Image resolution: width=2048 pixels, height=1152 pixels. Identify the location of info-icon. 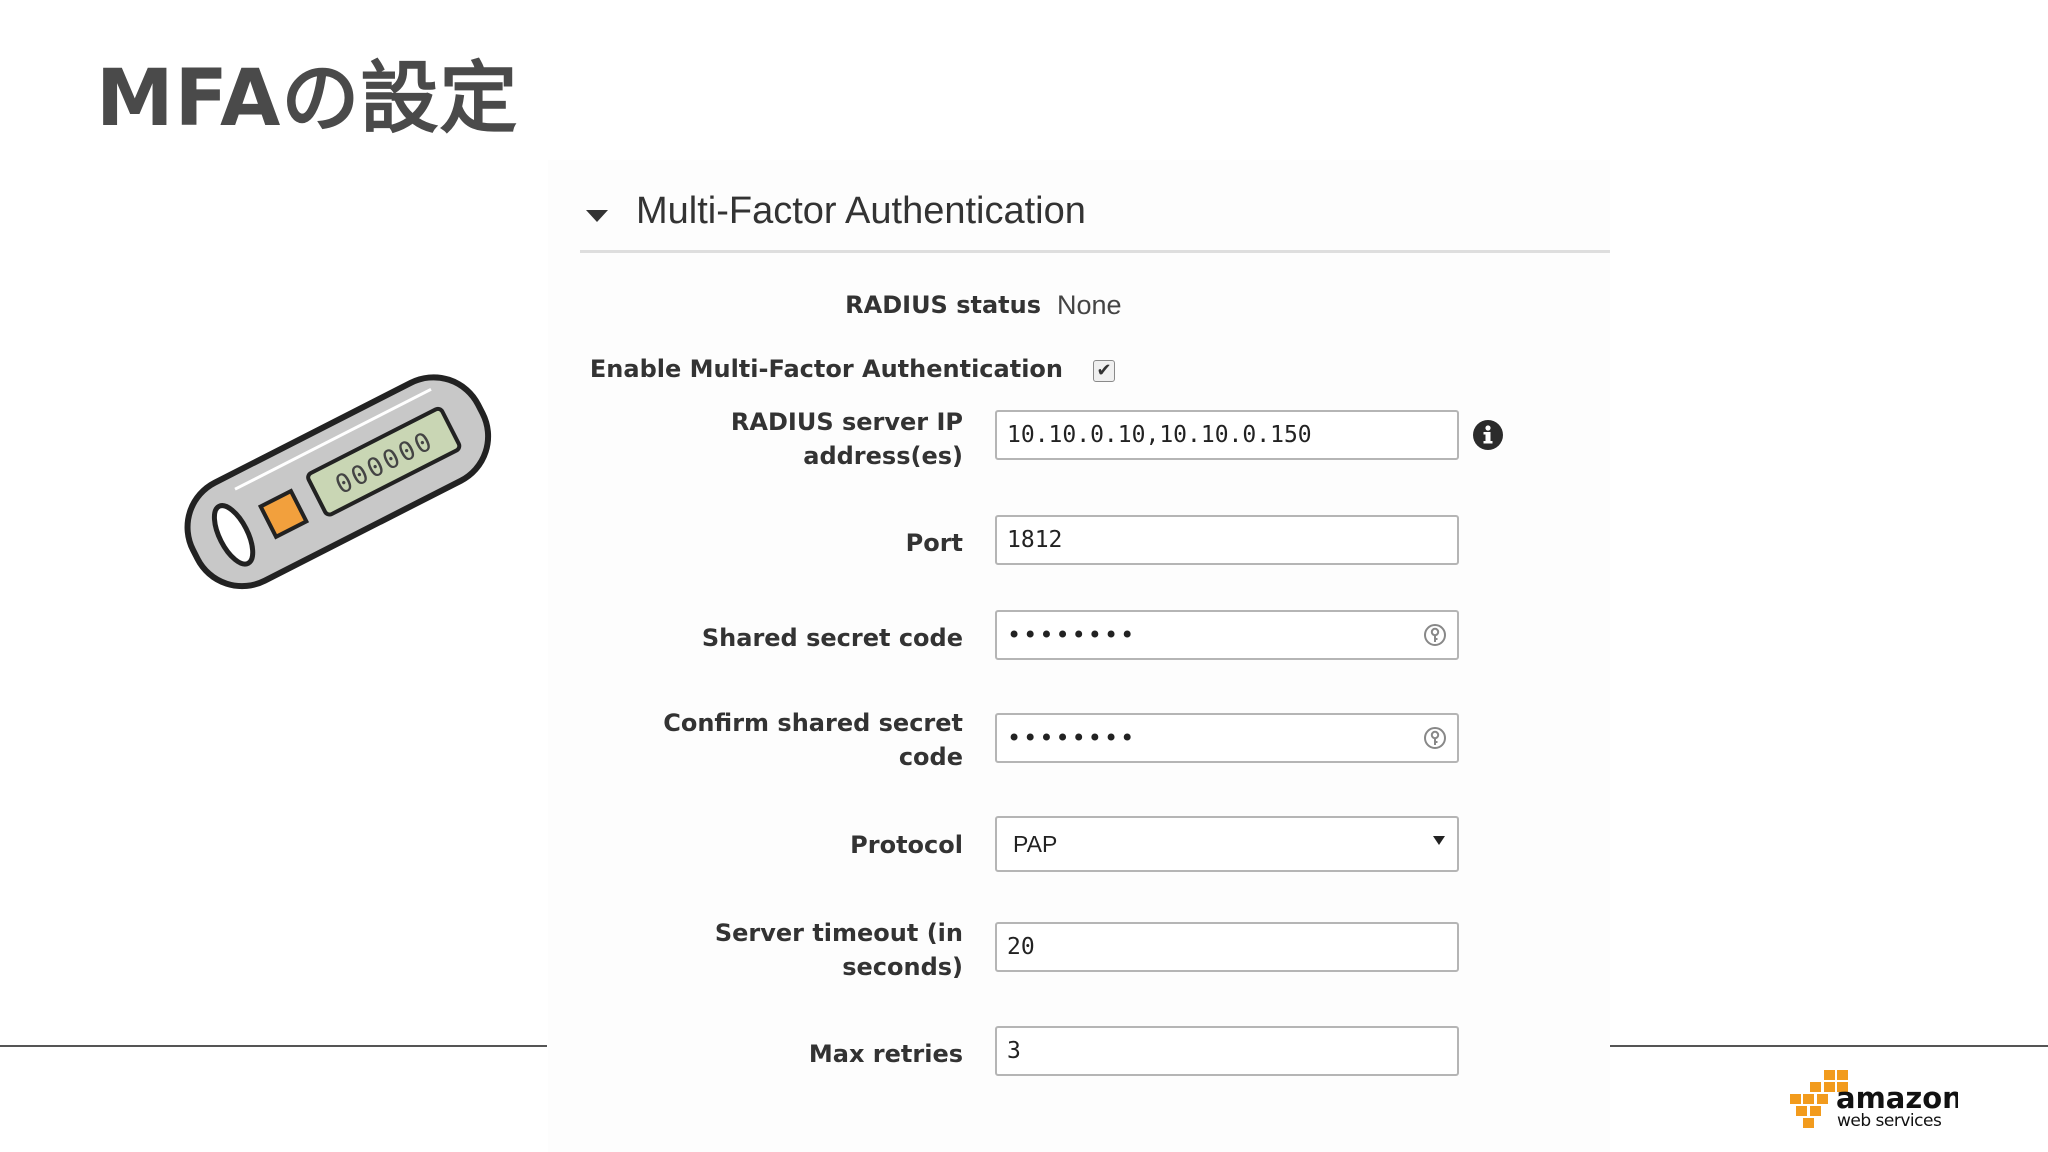
(1488, 435).